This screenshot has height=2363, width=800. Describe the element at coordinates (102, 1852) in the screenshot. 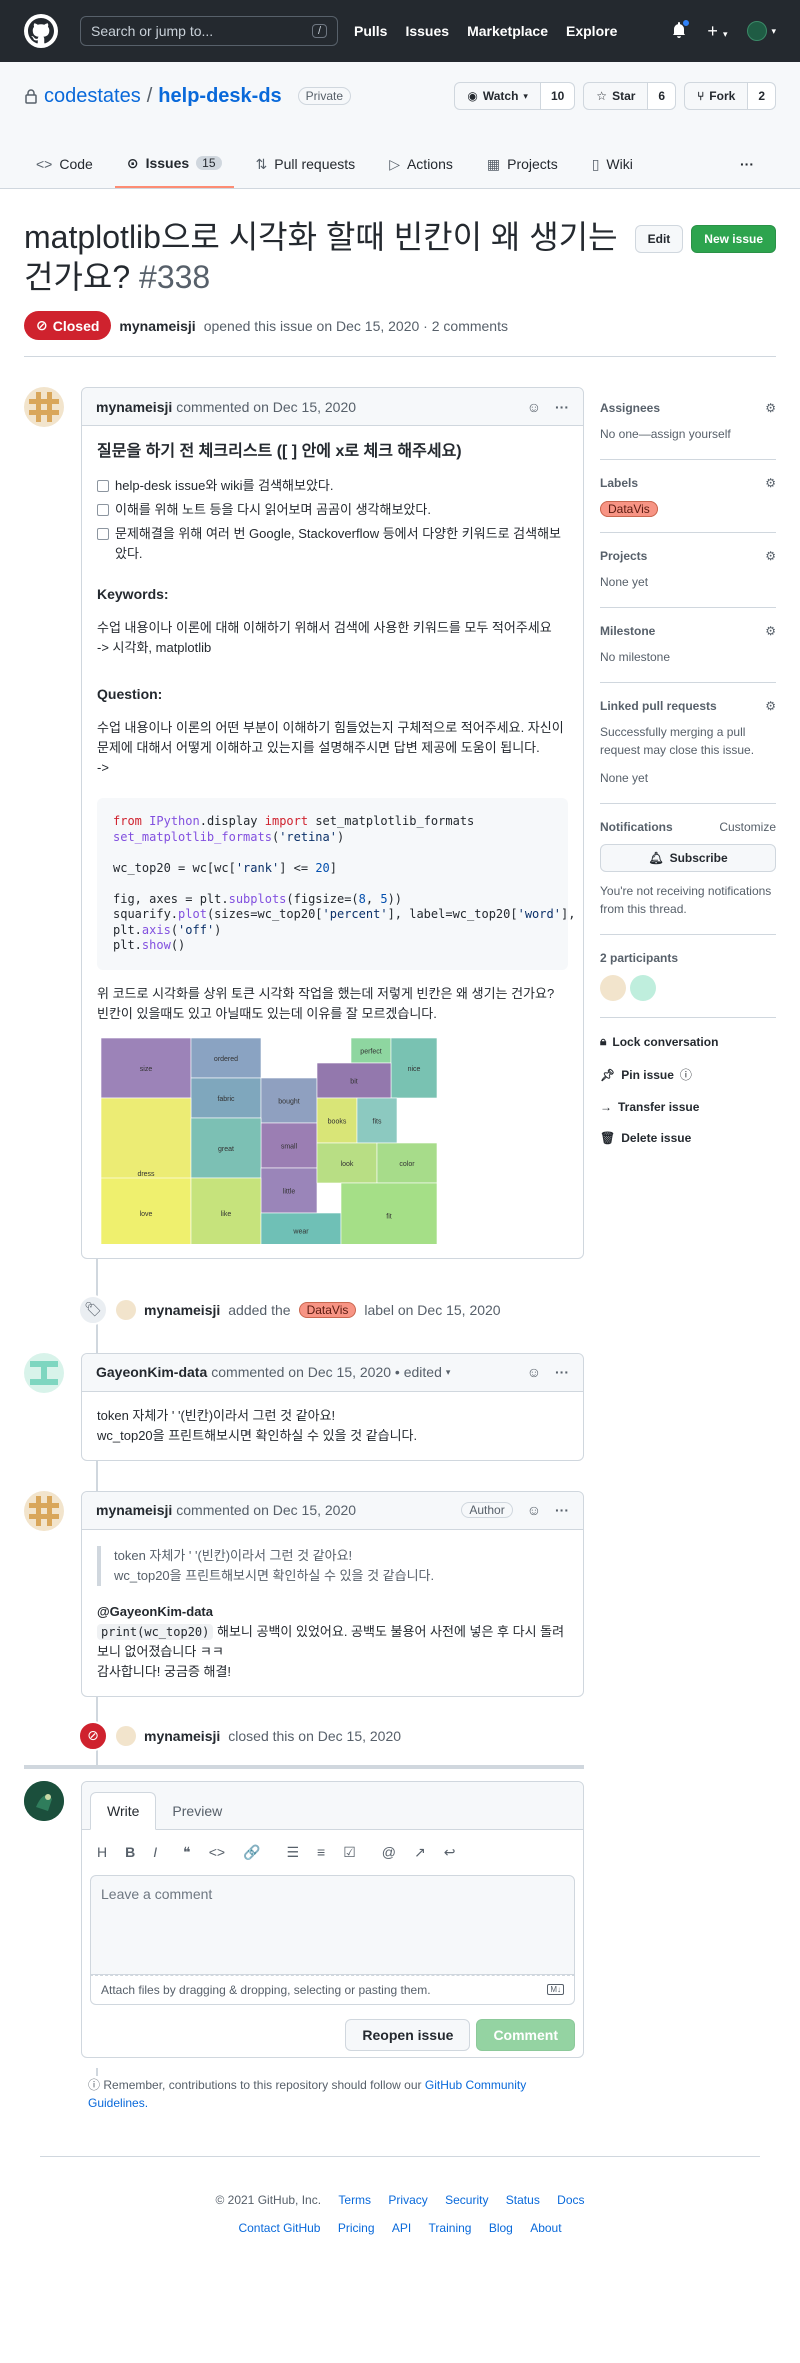

I see `heading-icon: H` at that location.